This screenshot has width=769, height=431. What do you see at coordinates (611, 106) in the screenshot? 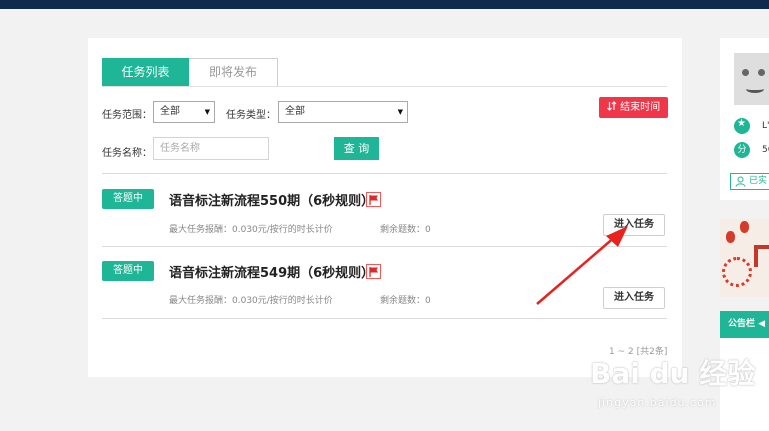
I see `sort-icon` at bounding box center [611, 106].